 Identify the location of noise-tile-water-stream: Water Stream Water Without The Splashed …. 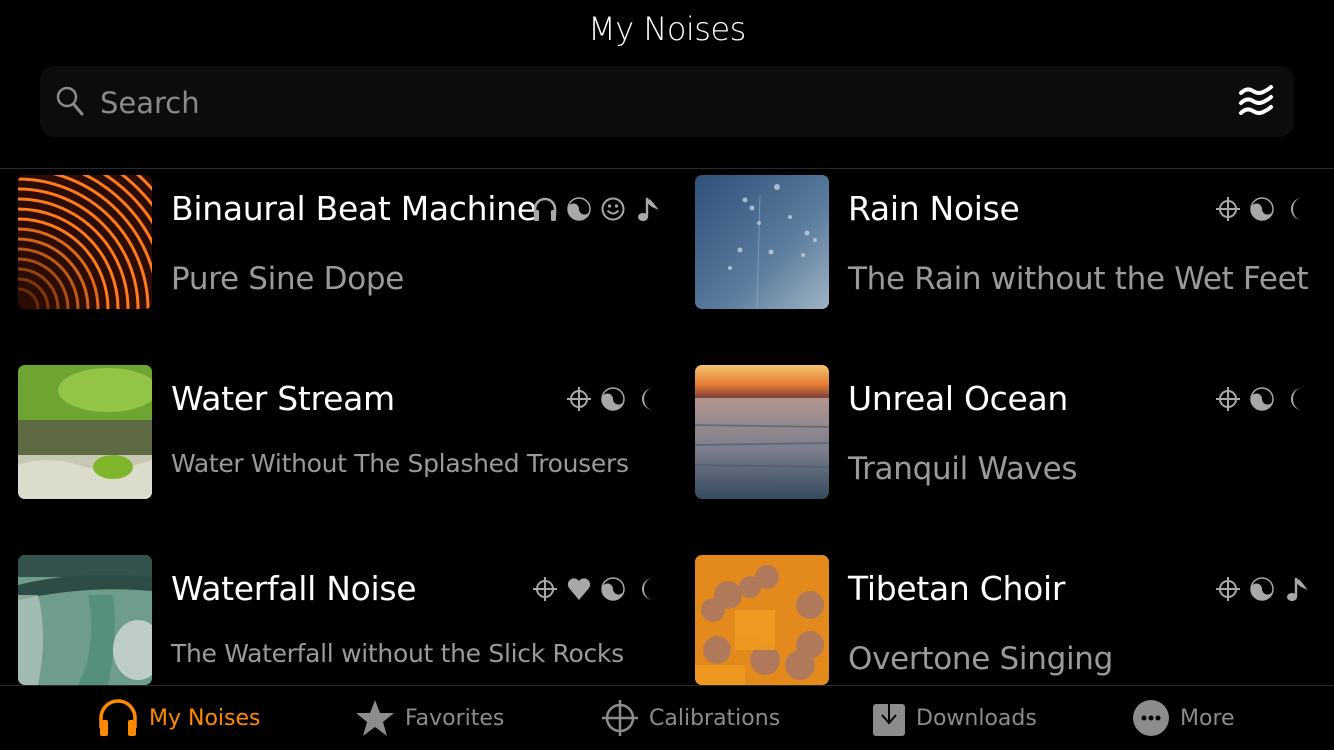
(348, 435).